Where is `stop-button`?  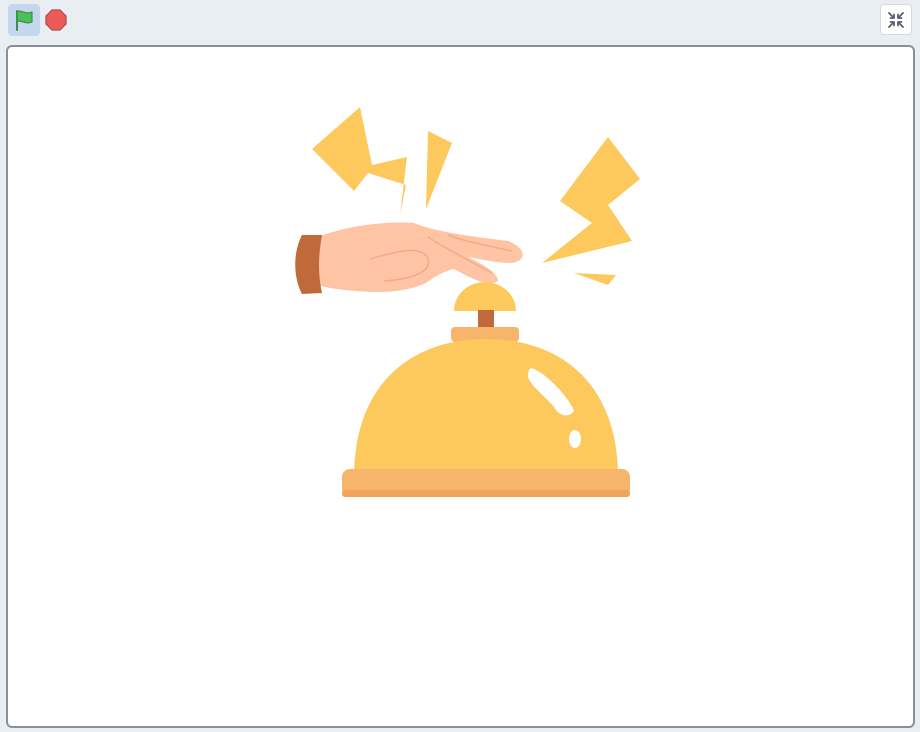
stop-button is located at coordinates (56, 20).